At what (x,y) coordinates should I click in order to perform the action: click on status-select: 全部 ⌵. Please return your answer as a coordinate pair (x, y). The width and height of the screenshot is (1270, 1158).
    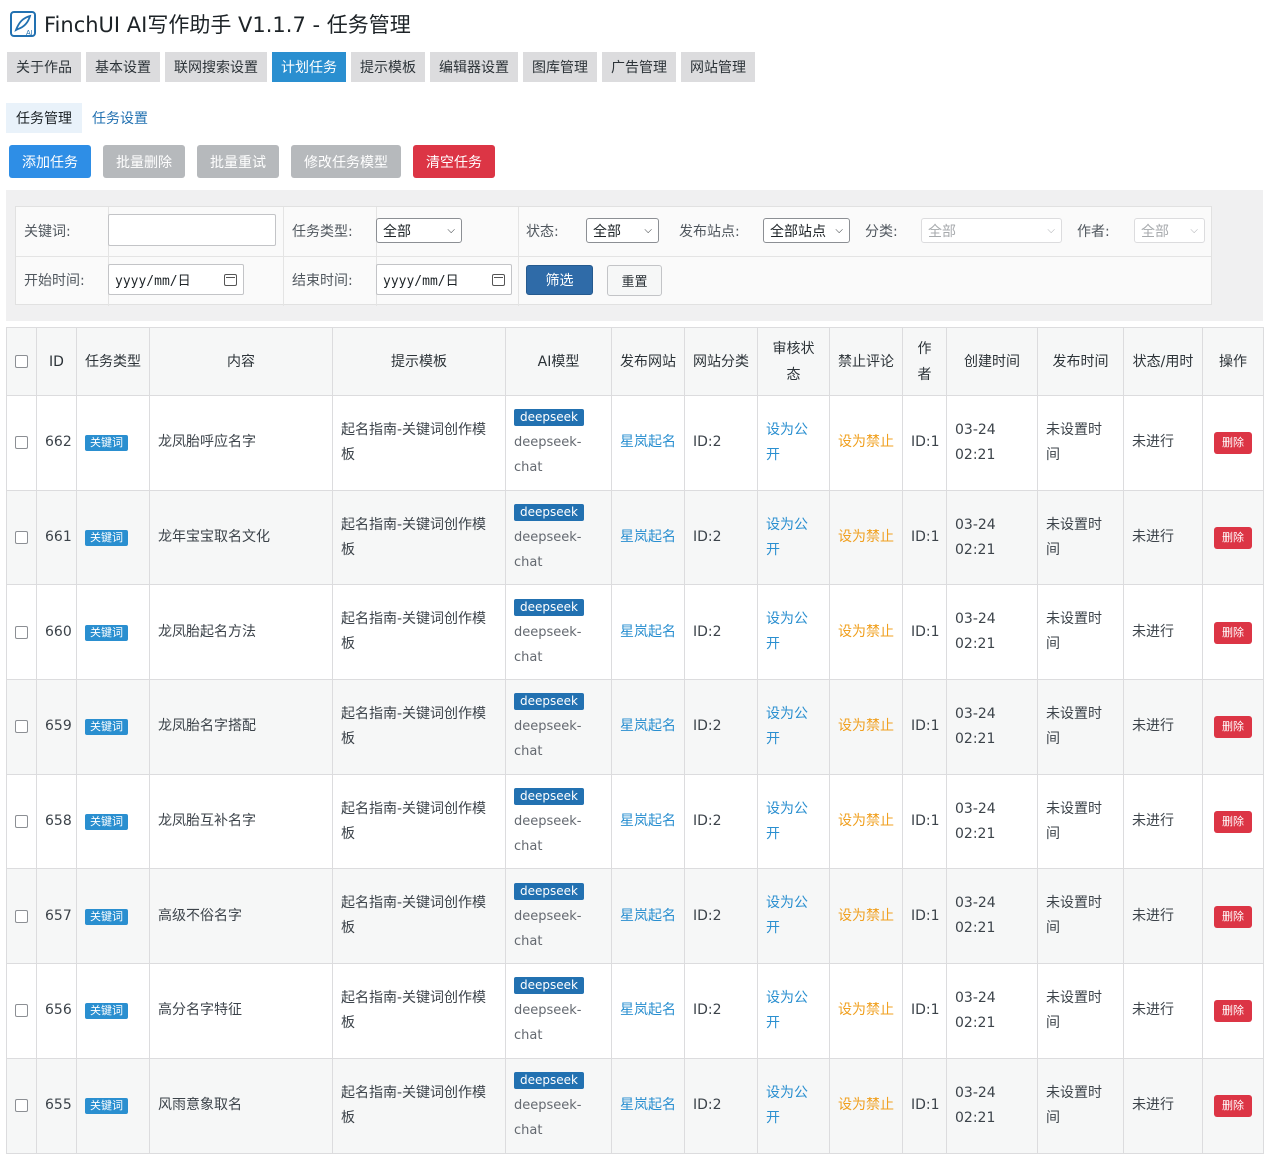
    Looking at the image, I should click on (622, 230).